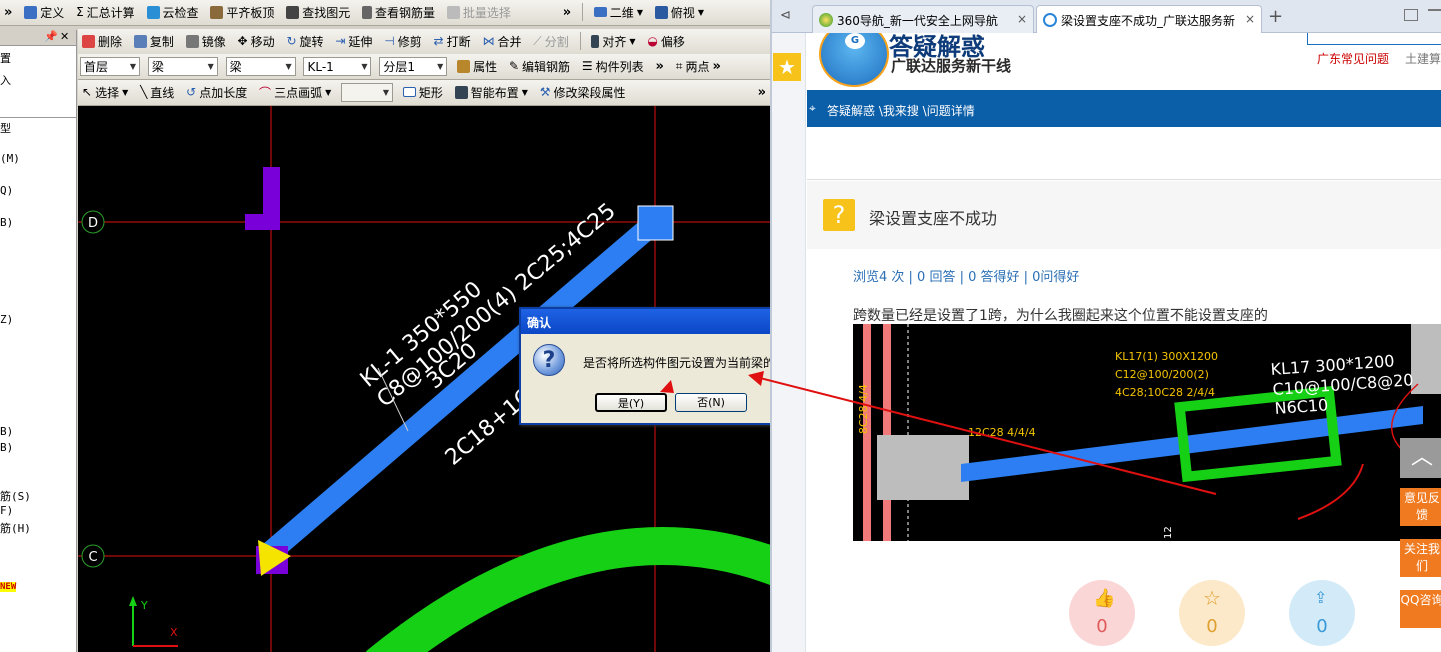 The height and width of the screenshot is (652, 1441). I want to click on pin-icon: 📌, so click(51, 36).